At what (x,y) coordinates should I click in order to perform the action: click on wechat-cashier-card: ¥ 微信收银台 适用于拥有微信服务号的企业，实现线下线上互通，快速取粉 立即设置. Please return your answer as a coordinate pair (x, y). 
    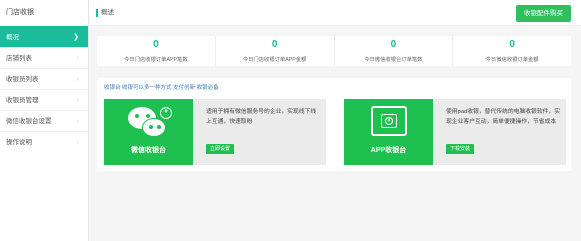
    Looking at the image, I should click on (215, 132).